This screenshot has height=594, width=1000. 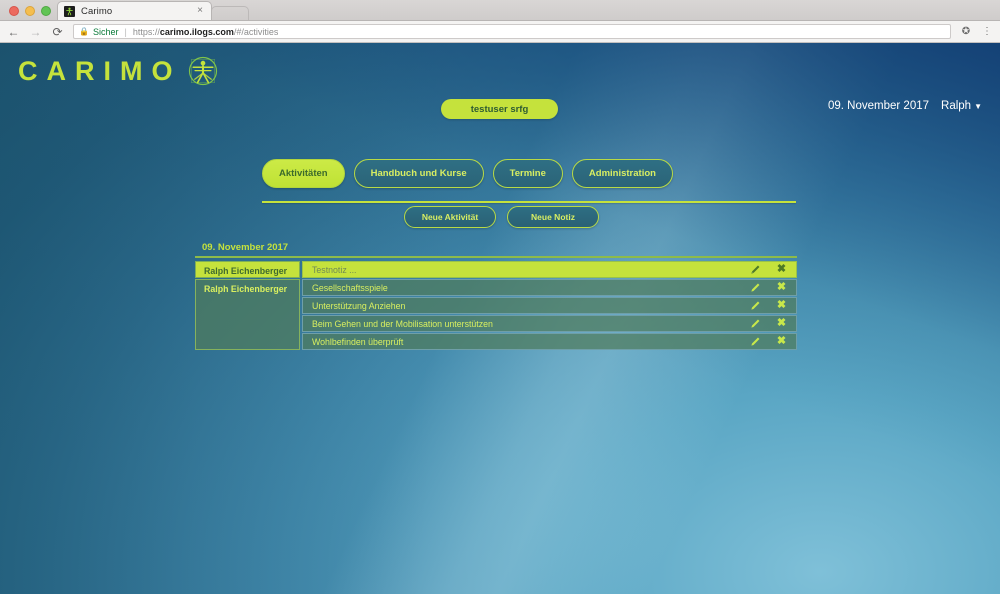 I want to click on browser-menu-icon: ⋮, so click(x=987, y=31).